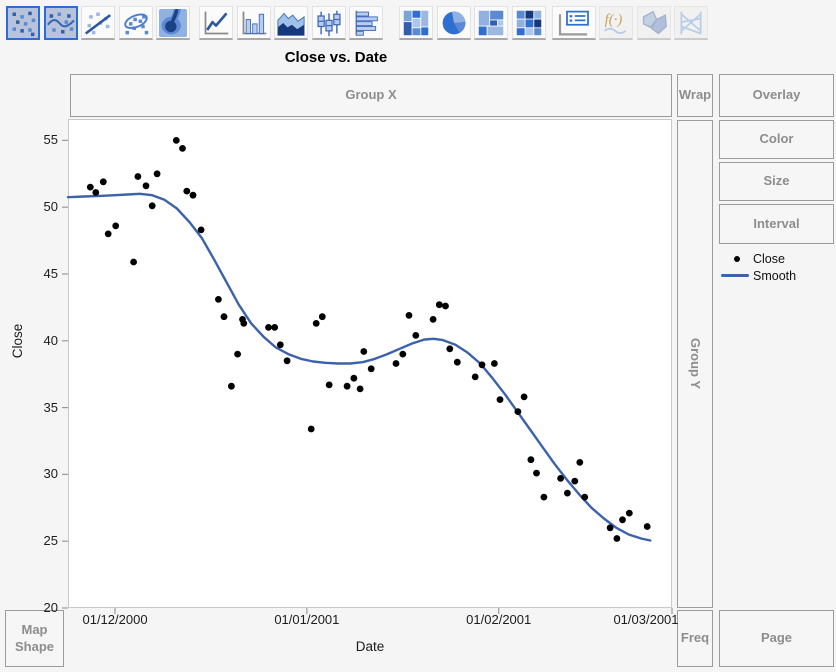  Describe the element at coordinates (653, 23) in the screenshot. I see `map-shapes-tool-button` at that location.